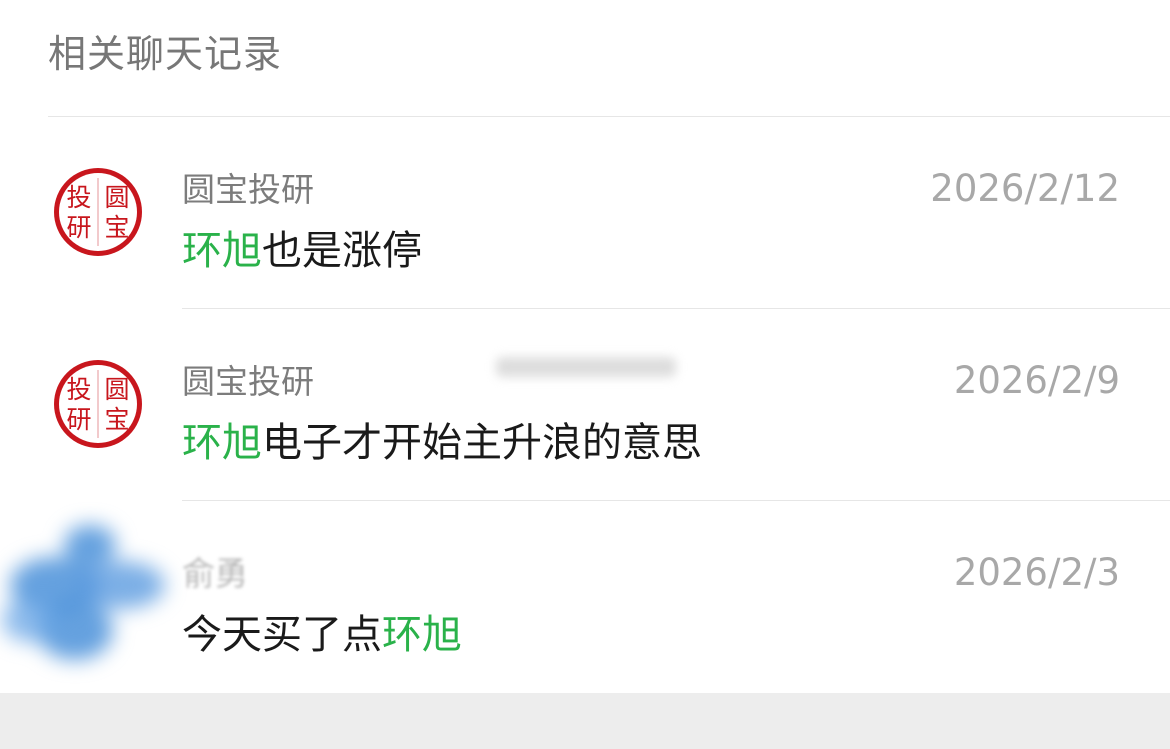 The height and width of the screenshot is (749, 1170). What do you see at coordinates (1025, 188) in the screenshot?
I see `message-date: 2026/2/12` at bounding box center [1025, 188].